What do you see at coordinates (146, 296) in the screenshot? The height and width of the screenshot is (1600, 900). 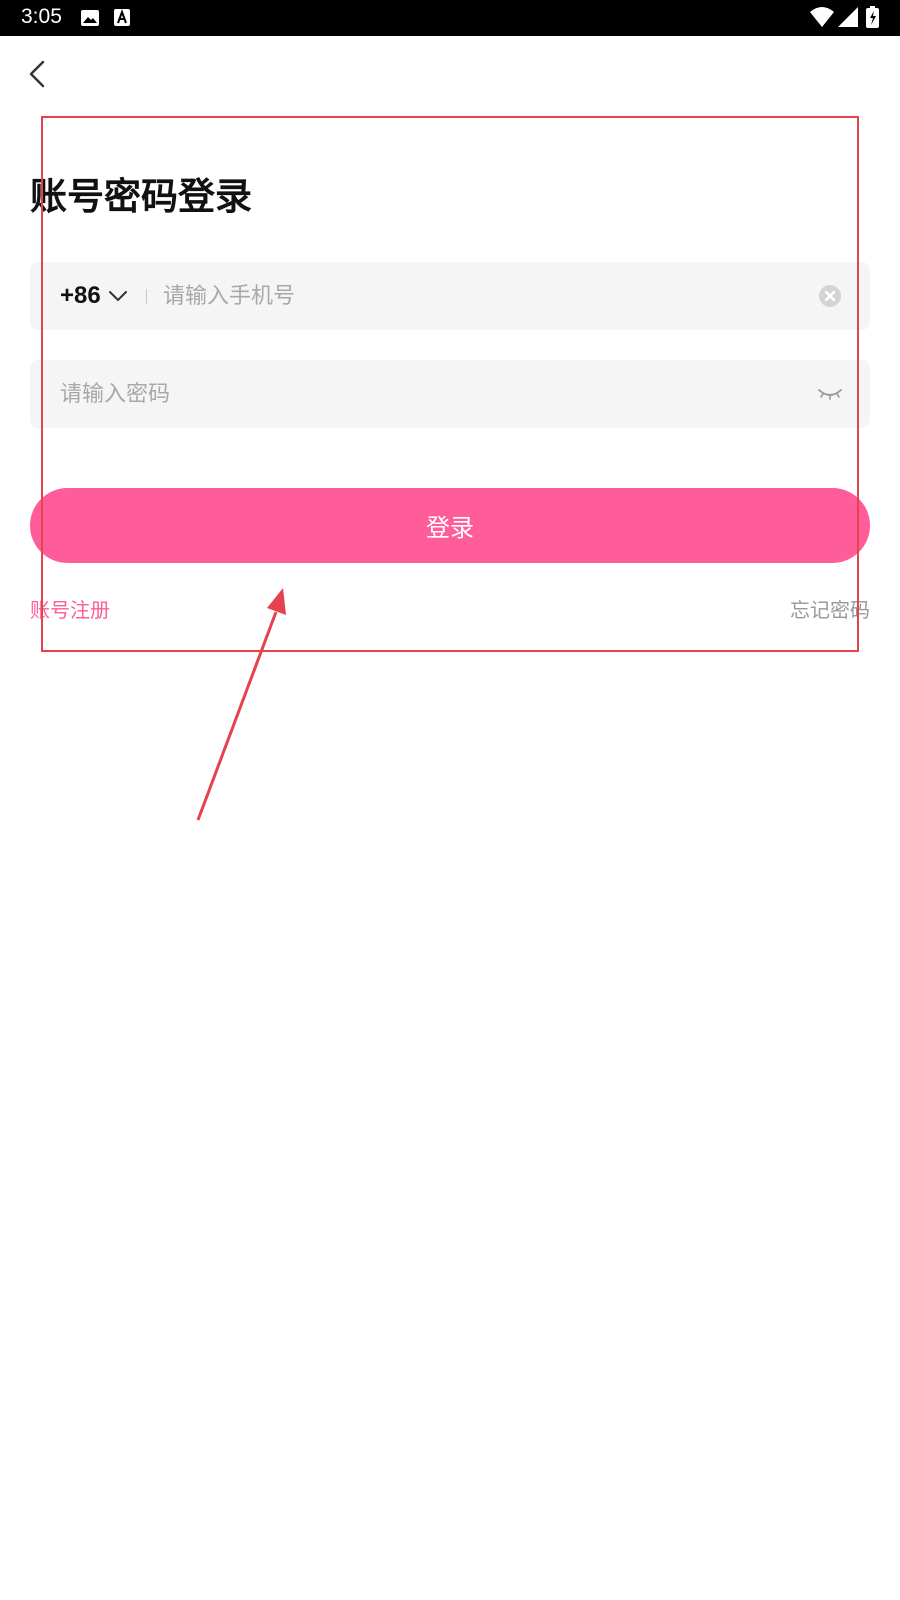 I see `field-divider` at bounding box center [146, 296].